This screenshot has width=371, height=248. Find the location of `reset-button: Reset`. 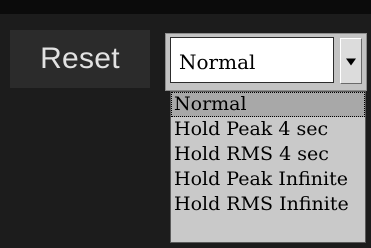

reset-button: Reset is located at coordinates (80, 59).